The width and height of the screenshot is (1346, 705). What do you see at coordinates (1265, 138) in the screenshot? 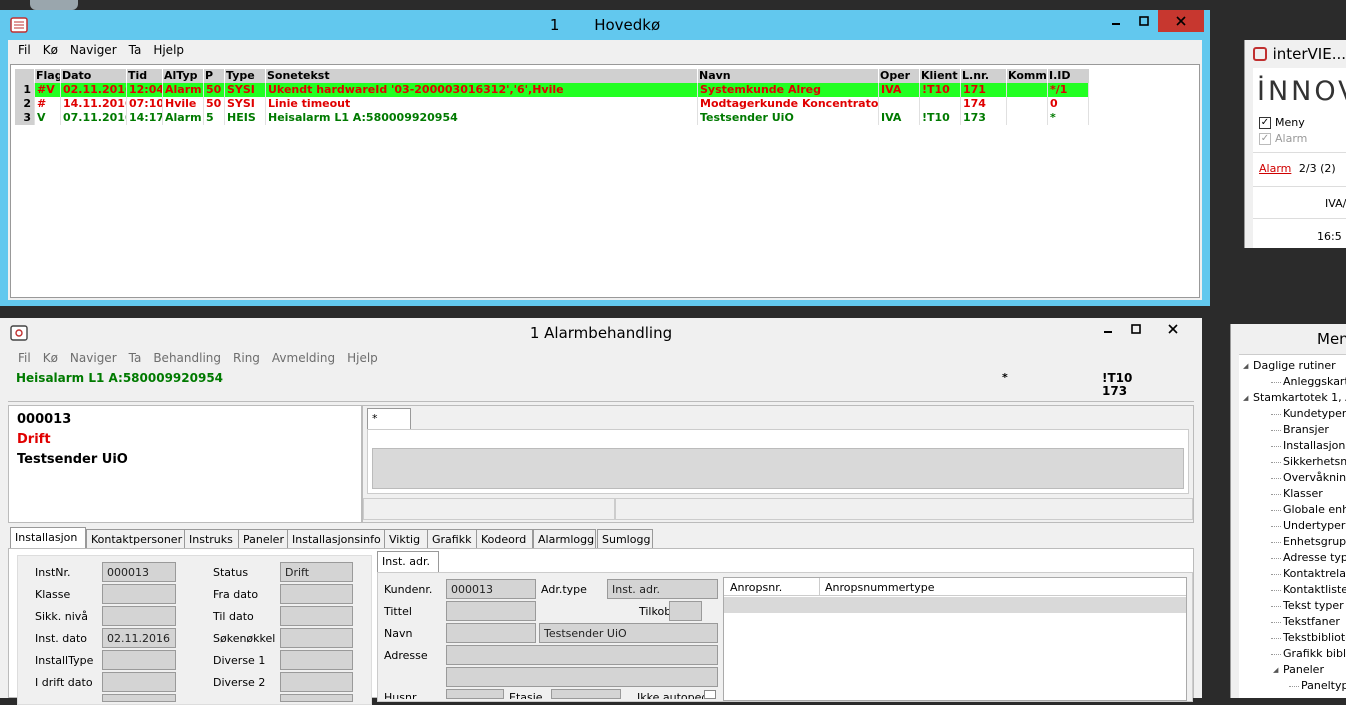
I see `alarm-checkbox: ✓` at bounding box center [1265, 138].